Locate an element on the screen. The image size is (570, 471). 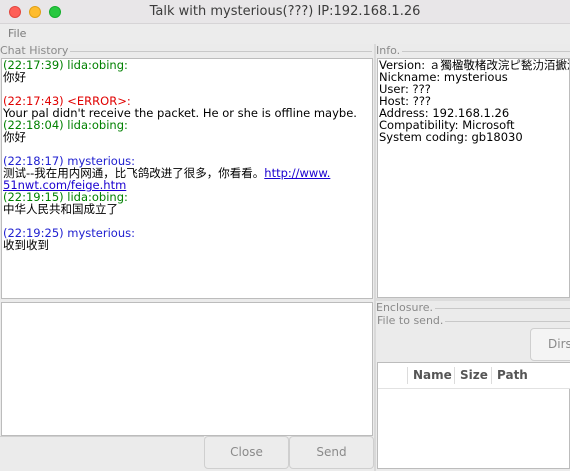
close-button: Close is located at coordinates (246, 452).